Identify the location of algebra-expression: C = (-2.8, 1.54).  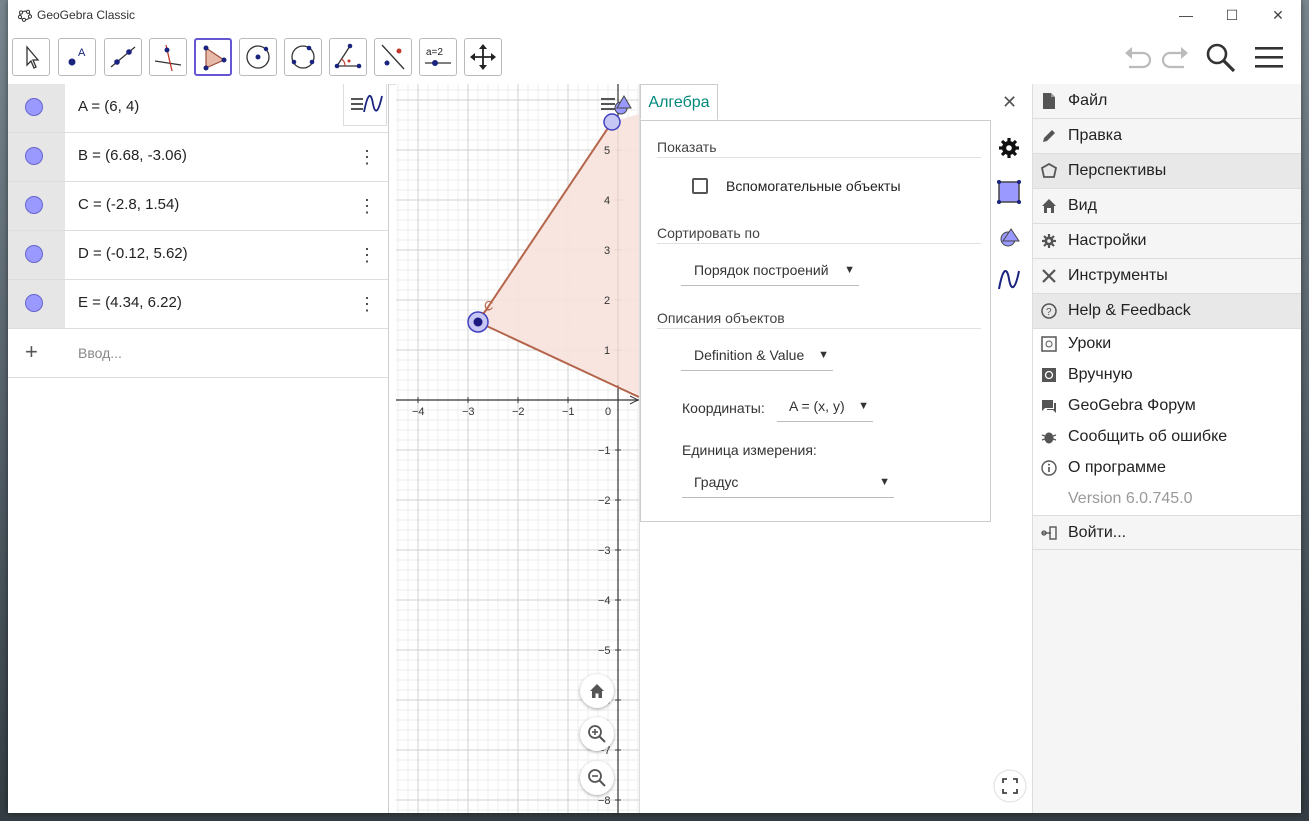
(128, 204).